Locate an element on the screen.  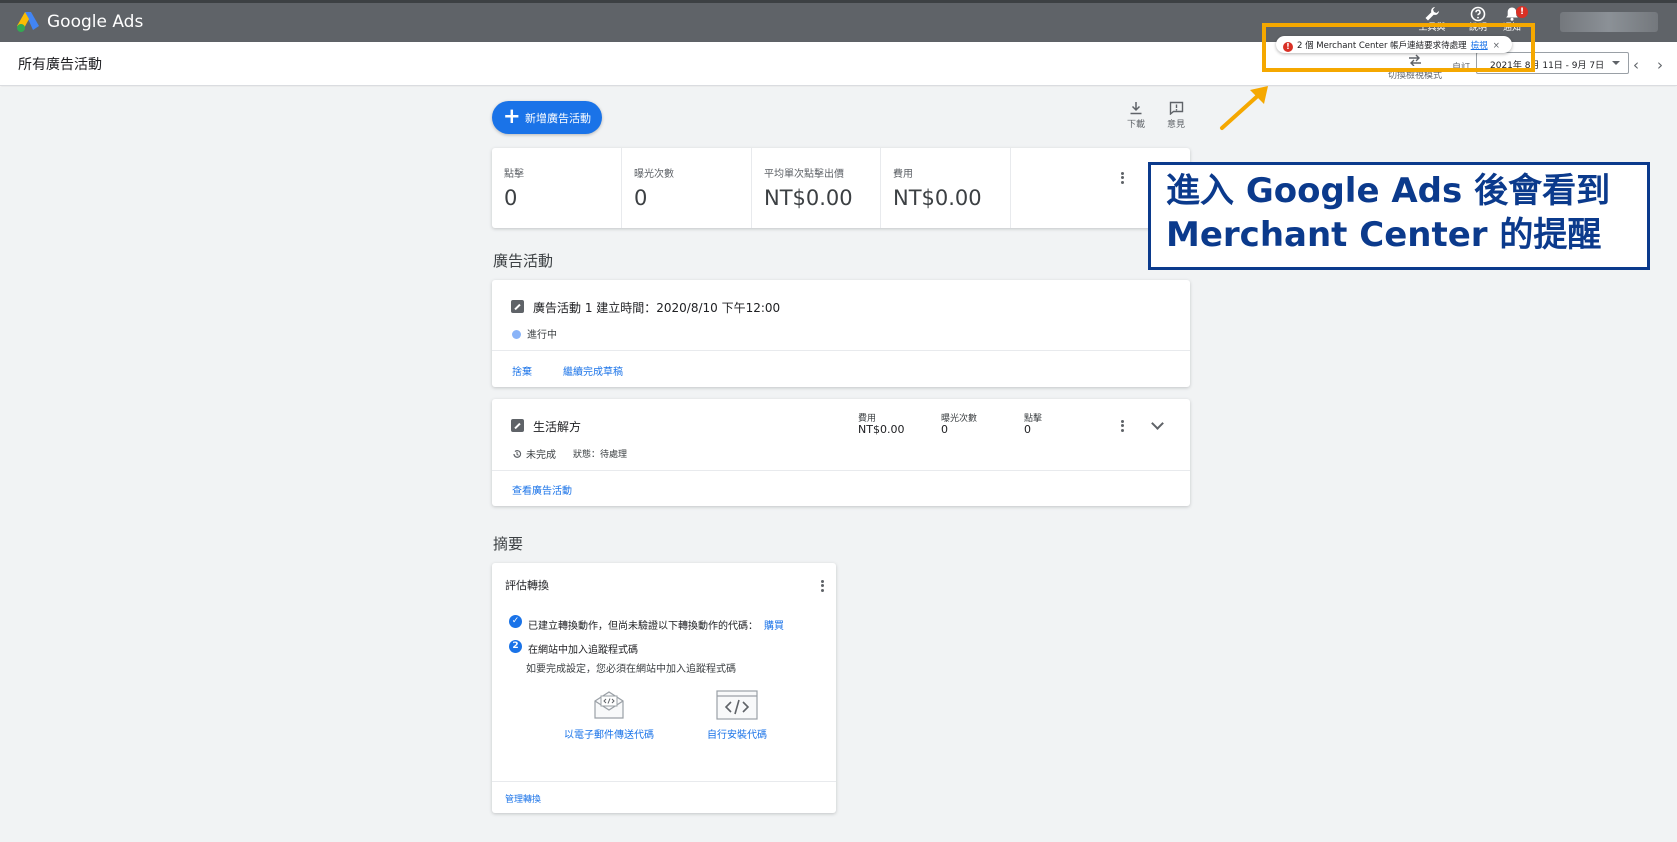
help-icon is located at coordinates (1478, 14).